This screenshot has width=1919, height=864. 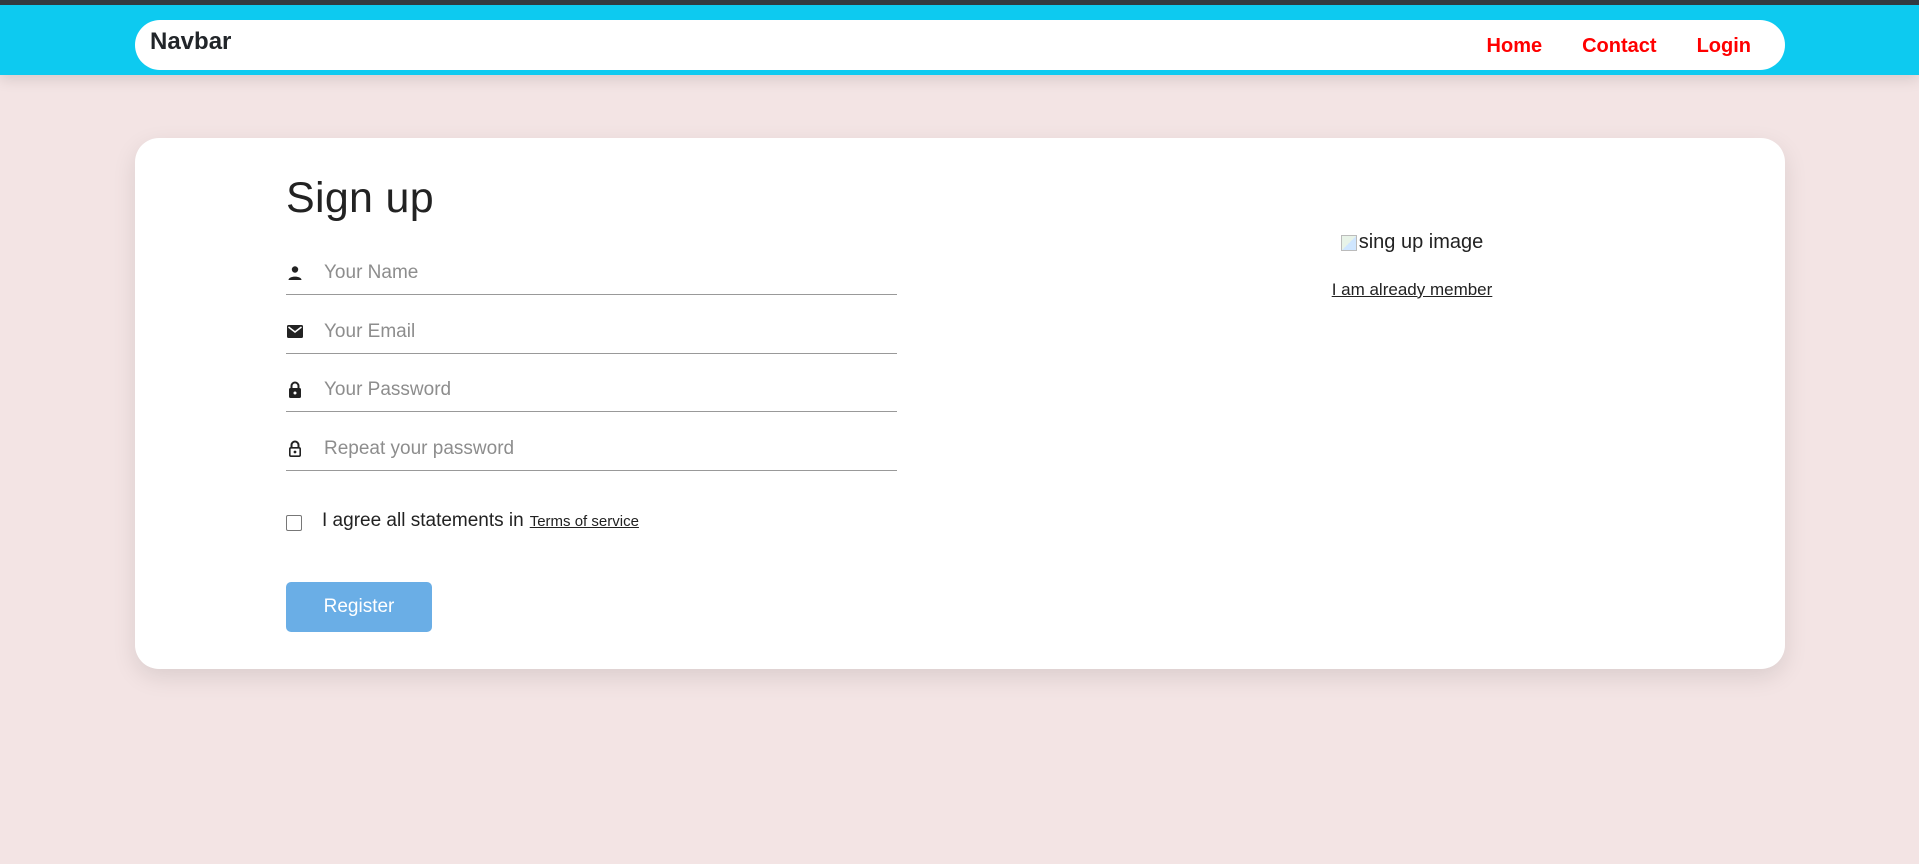 I want to click on repeat-password-field-row, so click(x=591, y=449).